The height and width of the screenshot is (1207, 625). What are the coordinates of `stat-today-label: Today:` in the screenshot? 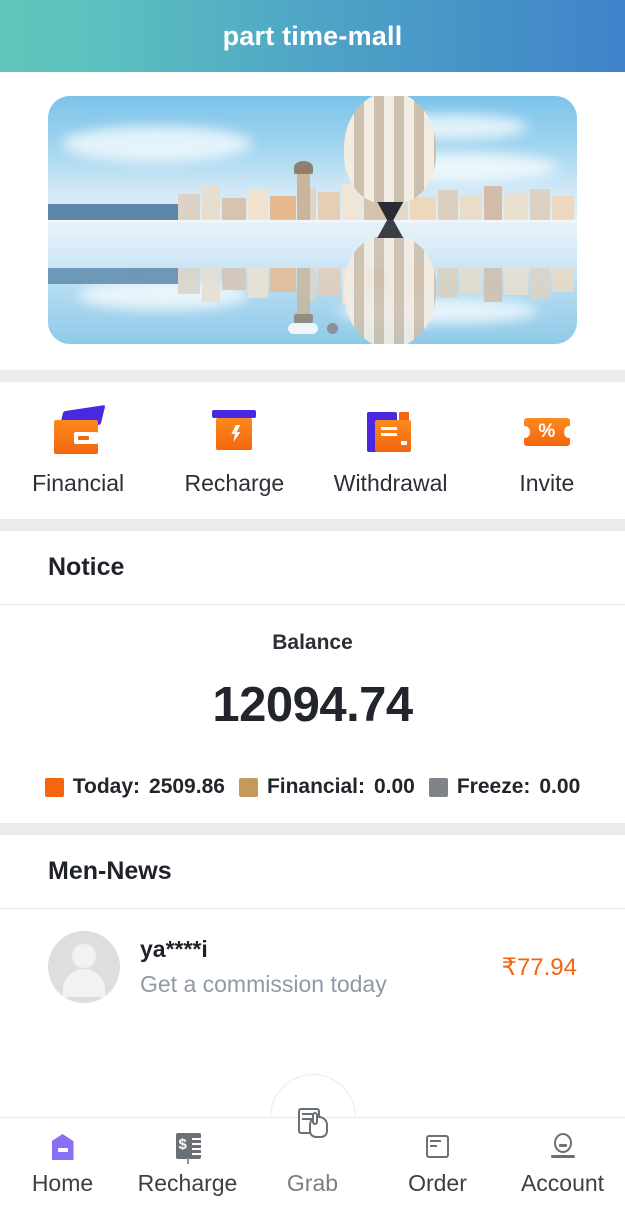 It's located at (106, 786).